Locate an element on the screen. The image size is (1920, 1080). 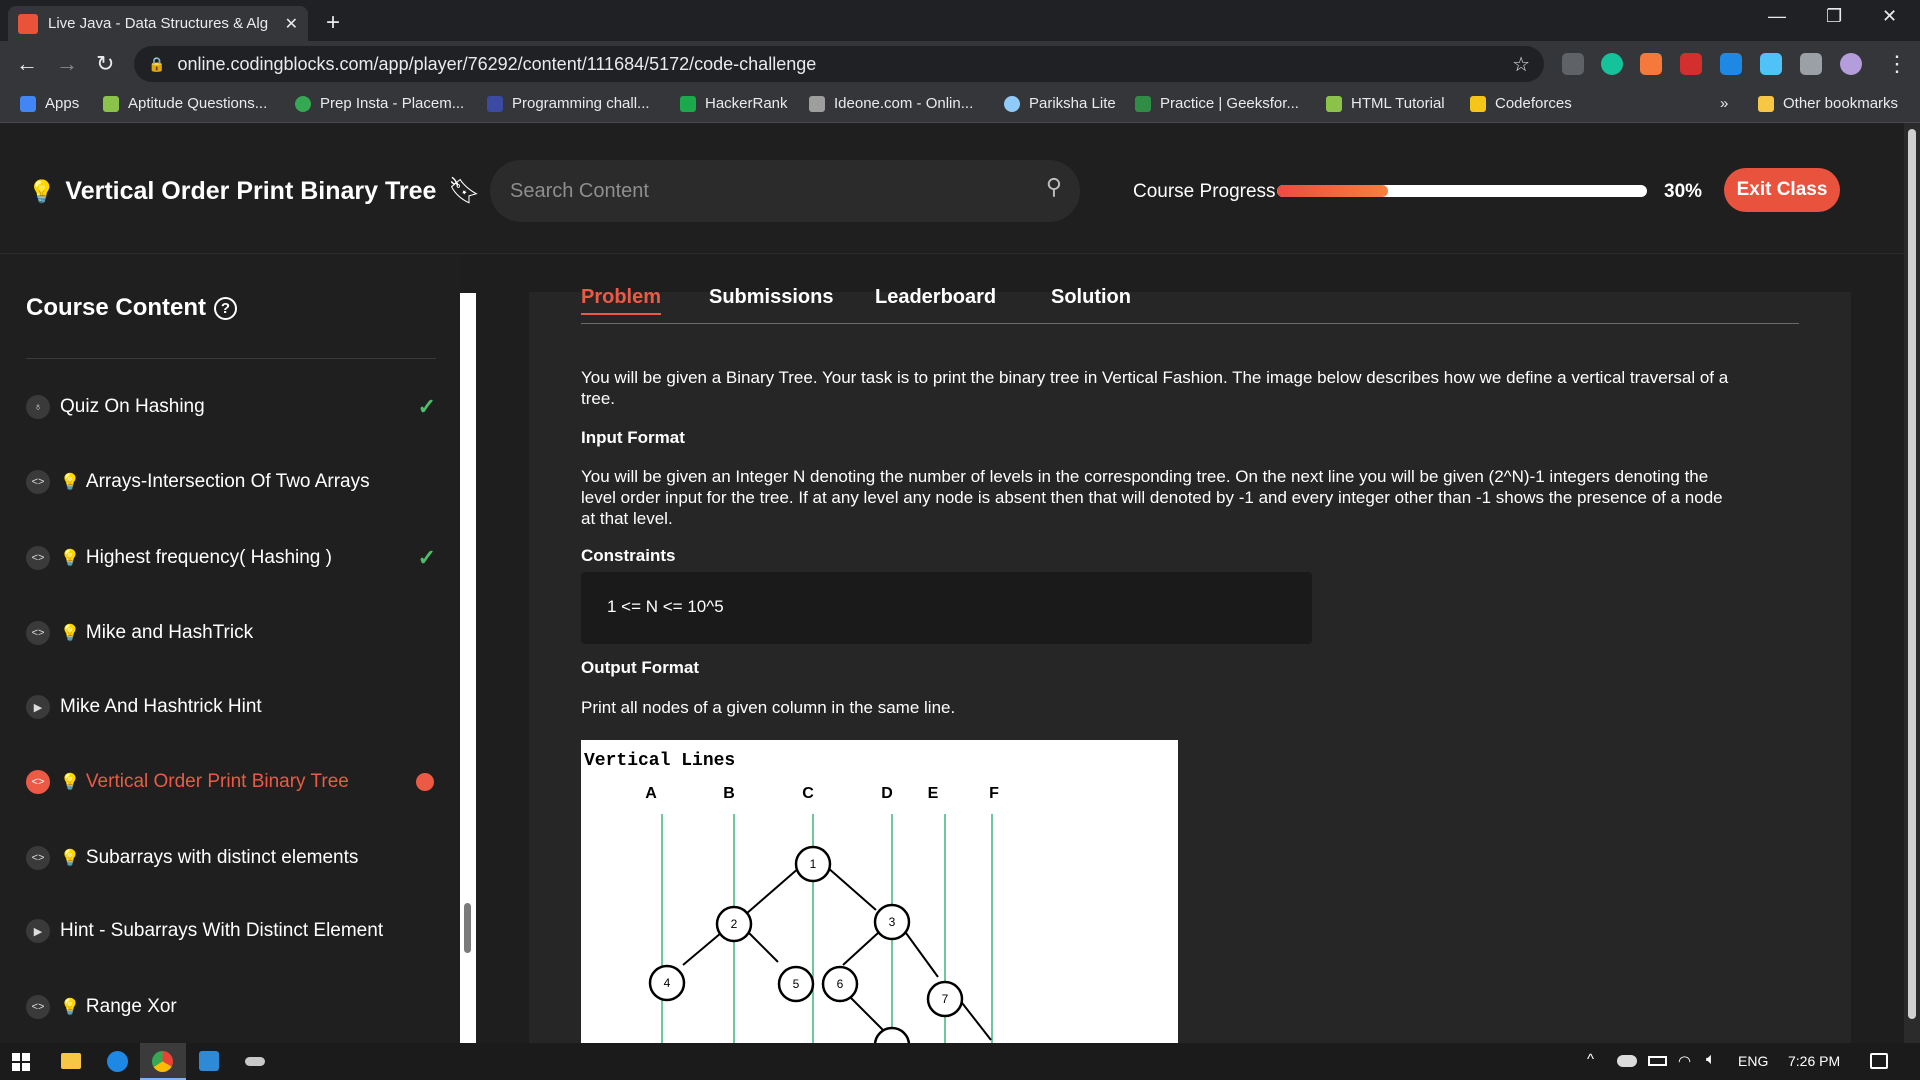
volume-icon: 🔈︎ is located at coordinates (1711, 1060).